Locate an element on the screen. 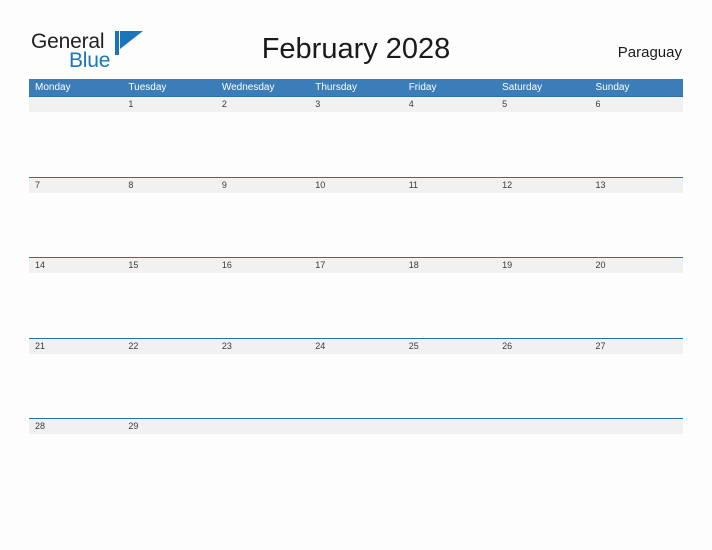  week-date-band: 14 15 16 17 18 19 20 is located at coordinates (356, 265).